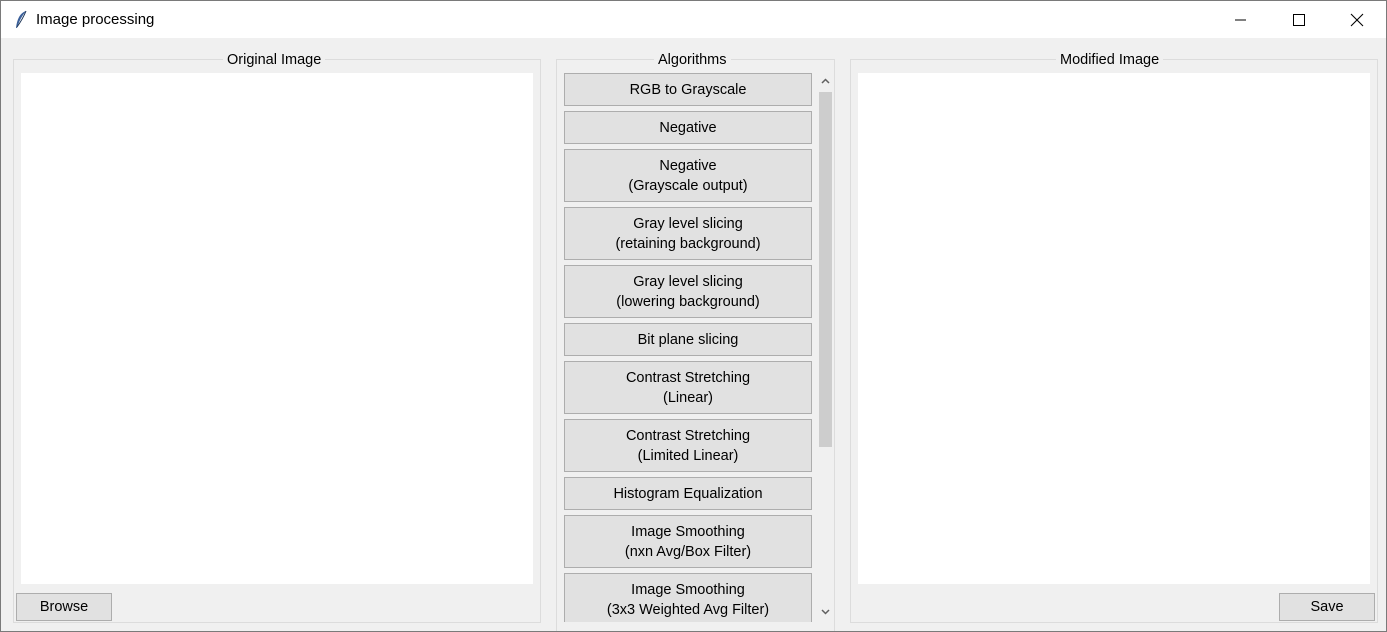  What do you see at coordinates (693, 19) in the screenshot?
I see `title-bar: Image processing` at bounding box center [693, 19].